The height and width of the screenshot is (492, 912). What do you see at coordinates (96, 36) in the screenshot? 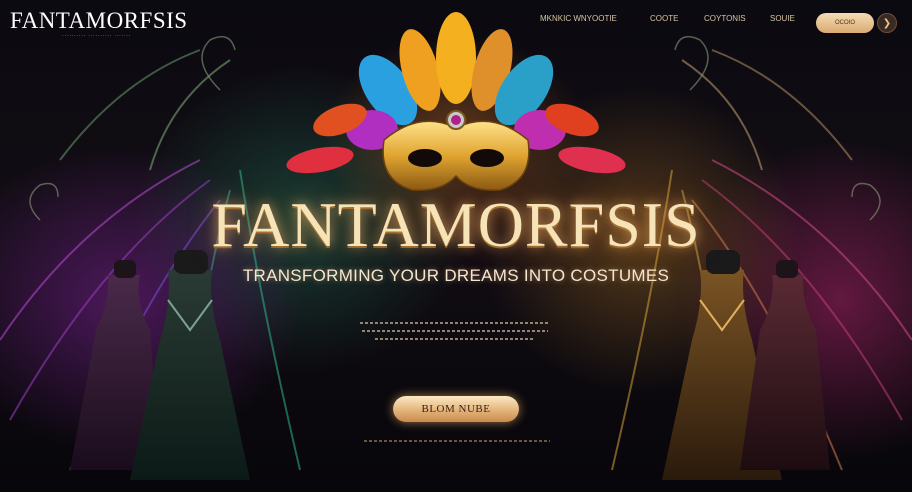
I see `logo-tagline: ·········· ·········· ·······` at bounding box center [96, 36].